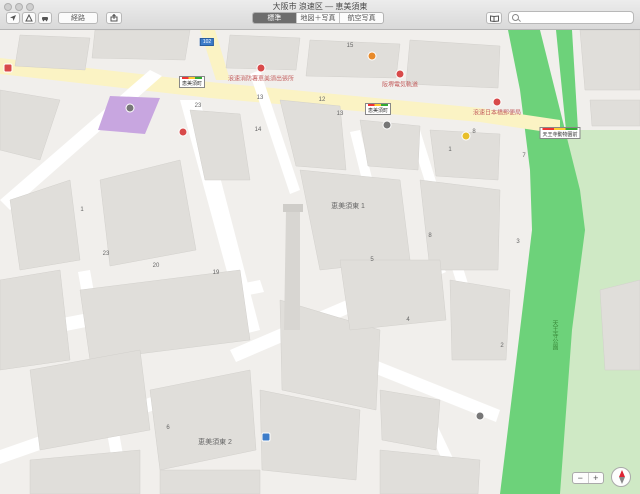 The width and height of the screenshot is (640, 494). I want to click on buildings-3d-icon, so click(29, 18).